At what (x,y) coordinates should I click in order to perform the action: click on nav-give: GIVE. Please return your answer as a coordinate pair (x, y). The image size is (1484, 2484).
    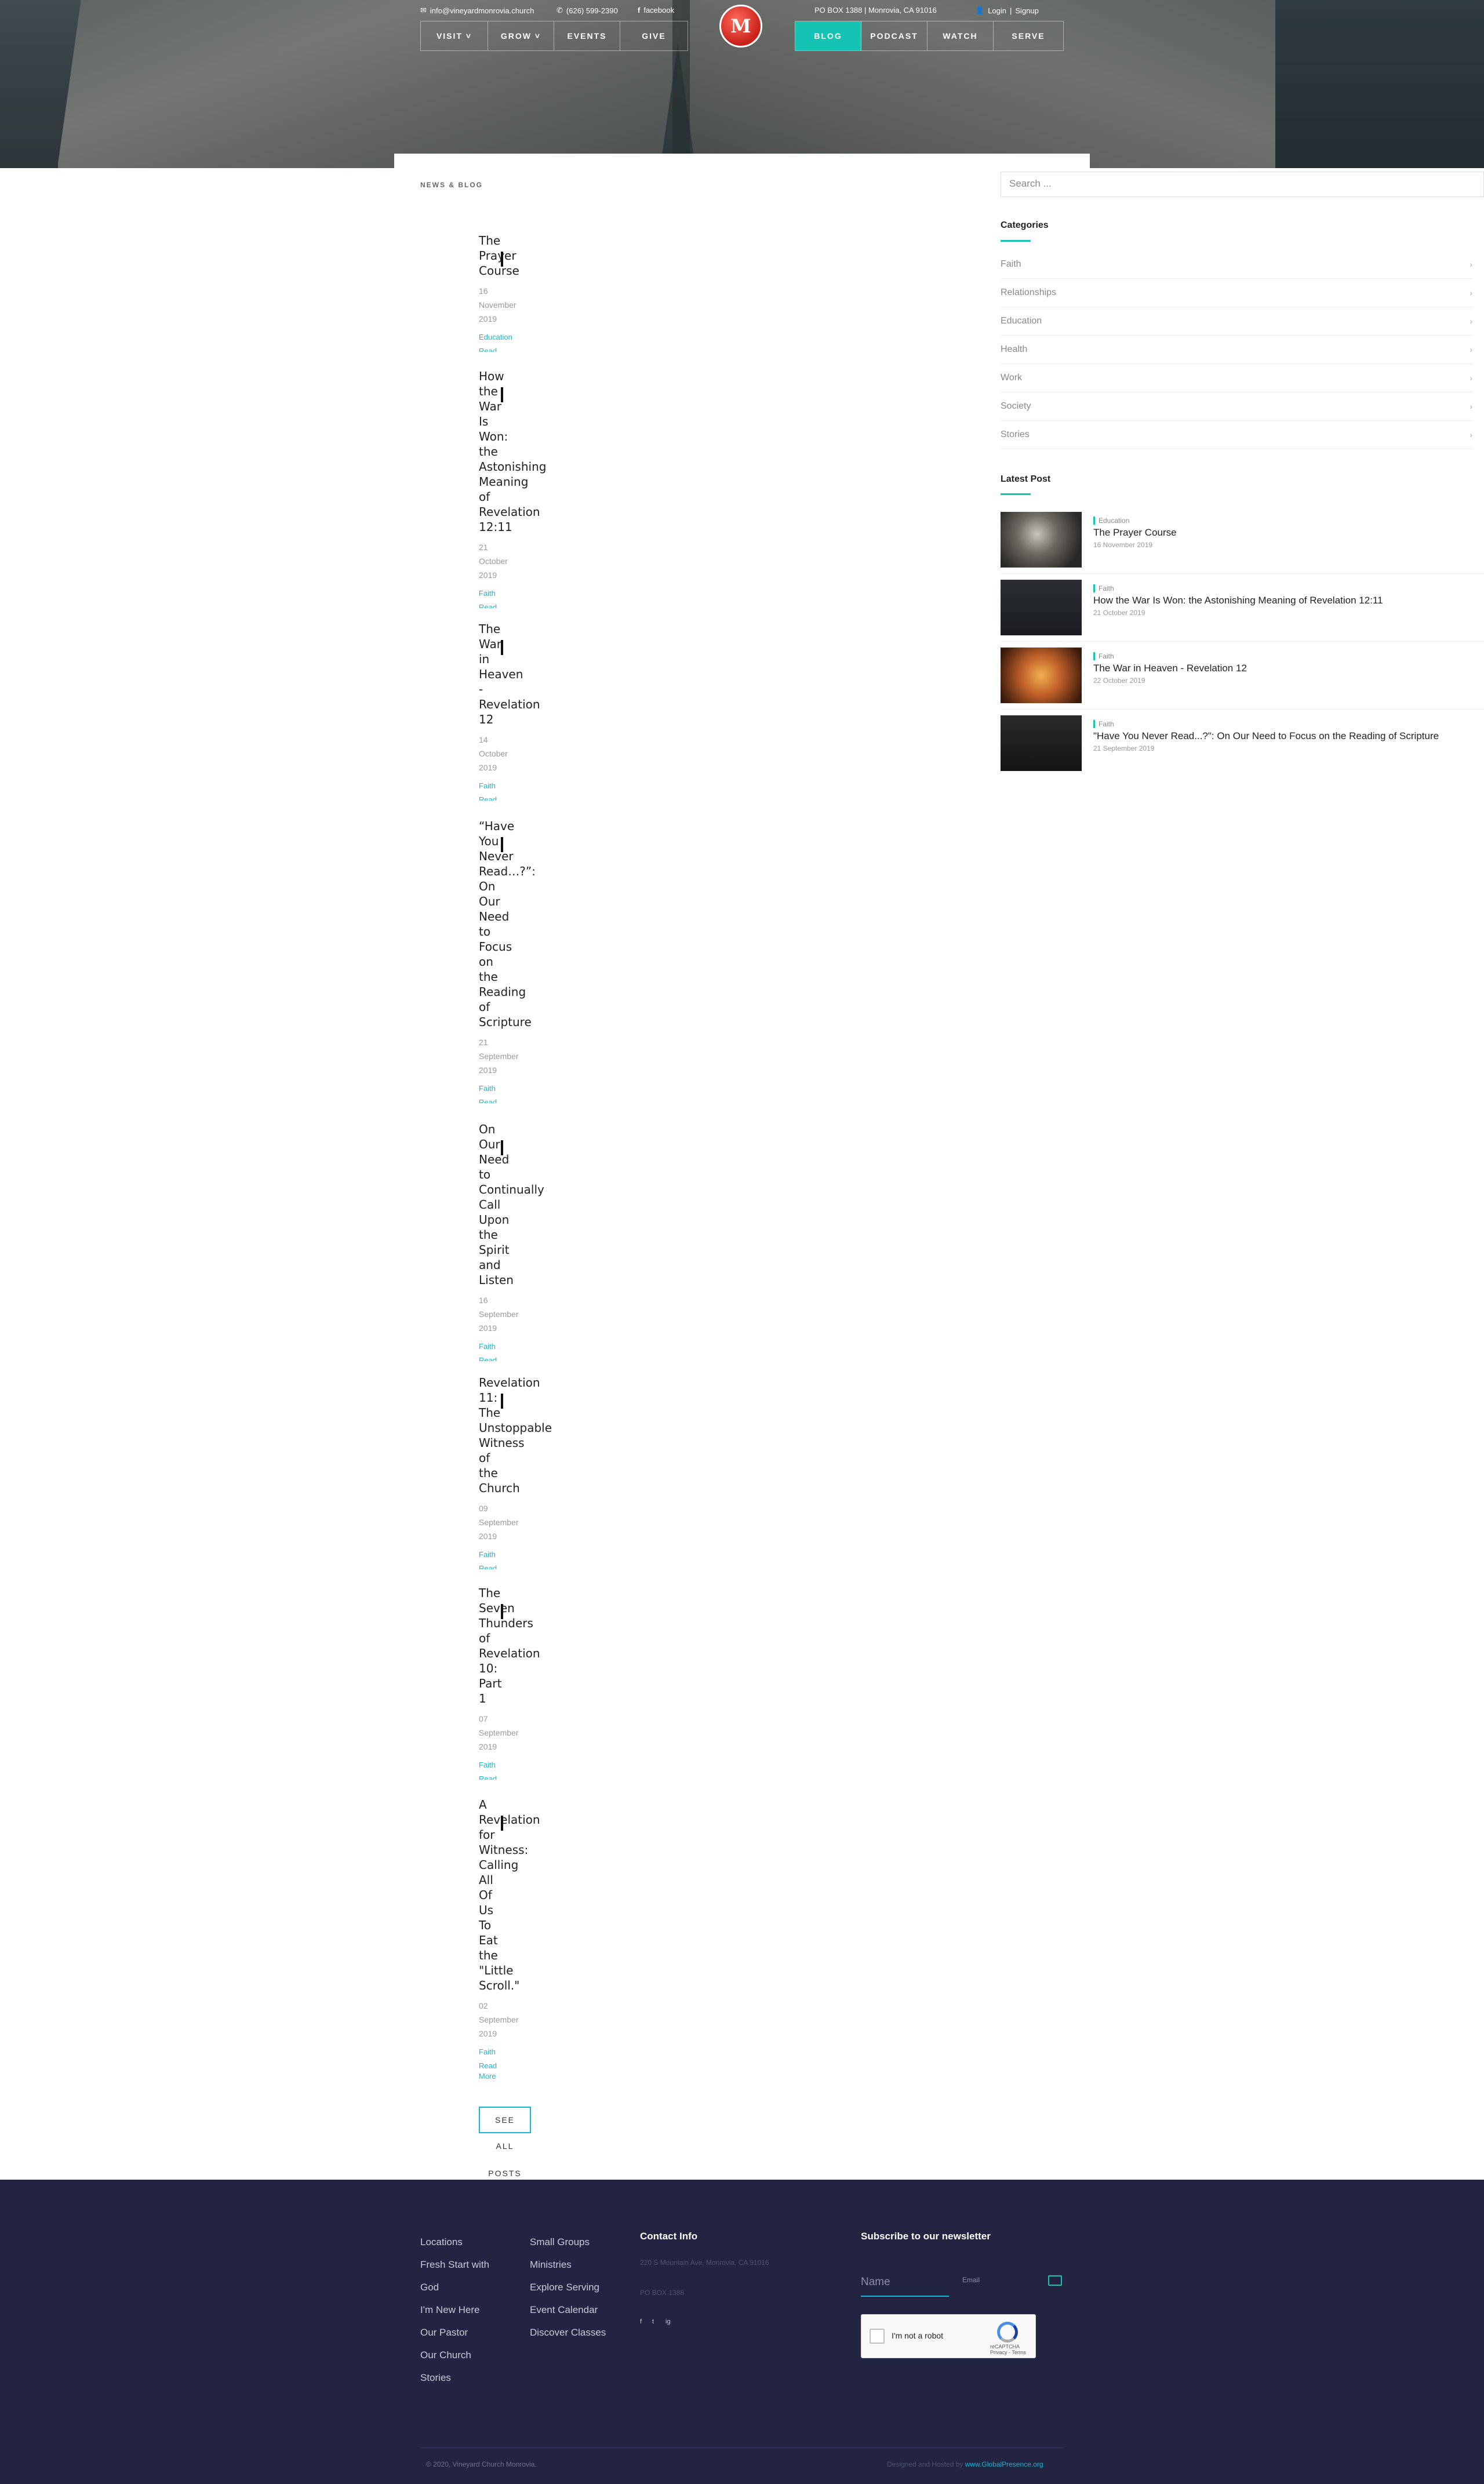
    Looking at the image, I should click on (654, 35).